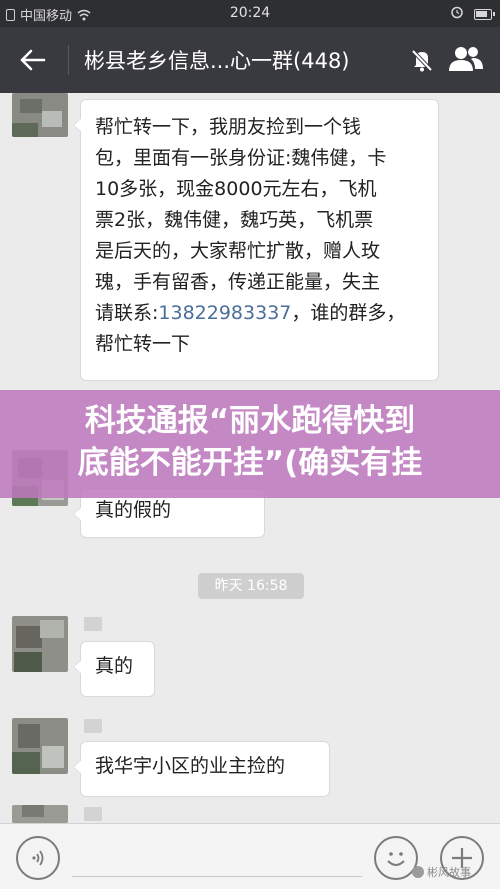  I want to click on back-arrow-icon, so click(33, 60).